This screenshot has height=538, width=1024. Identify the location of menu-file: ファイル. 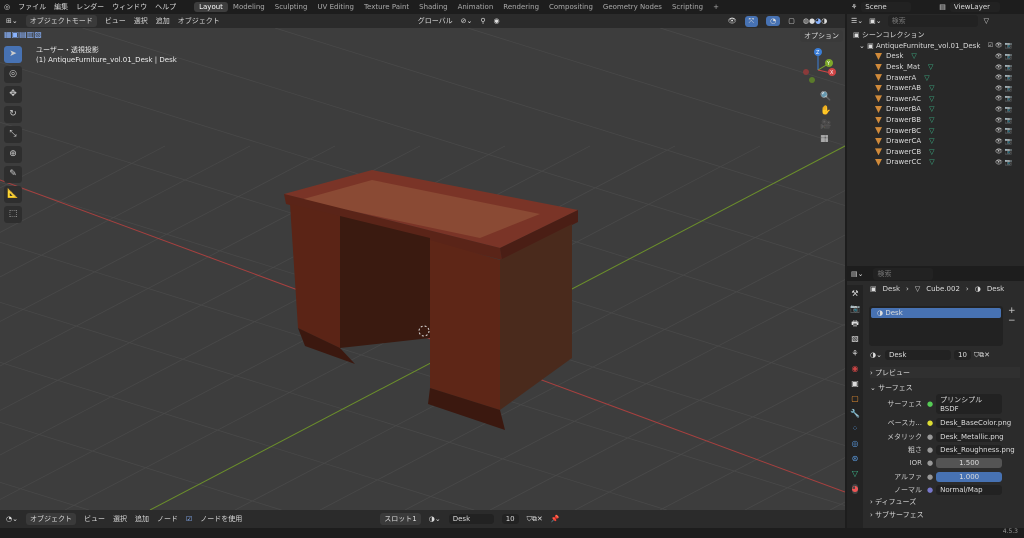
(32, 7).